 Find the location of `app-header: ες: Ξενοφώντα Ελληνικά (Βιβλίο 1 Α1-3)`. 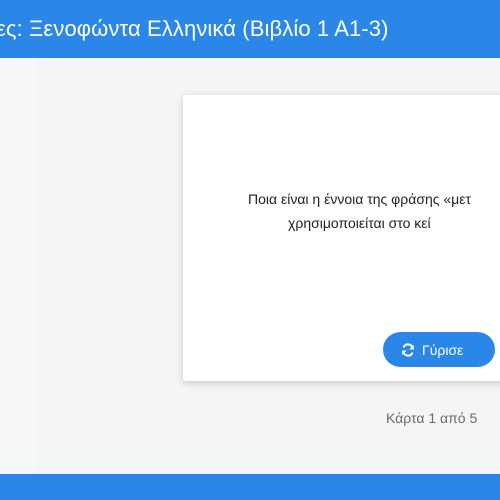

app-header: ες: Ξενοφώντα Ελληνικά (Βιβλίο 1 Α1-3) is located at coordinates (250, 29).